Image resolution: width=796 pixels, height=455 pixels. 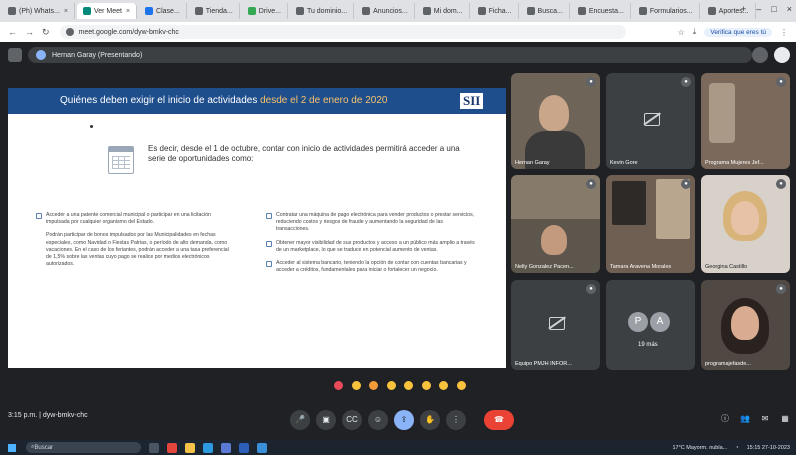 What do you see at coordinates (38, 11) in the screenshot?
I see `browser-tab: (Ph) Whats... ×` at bounding box center [38, 11].